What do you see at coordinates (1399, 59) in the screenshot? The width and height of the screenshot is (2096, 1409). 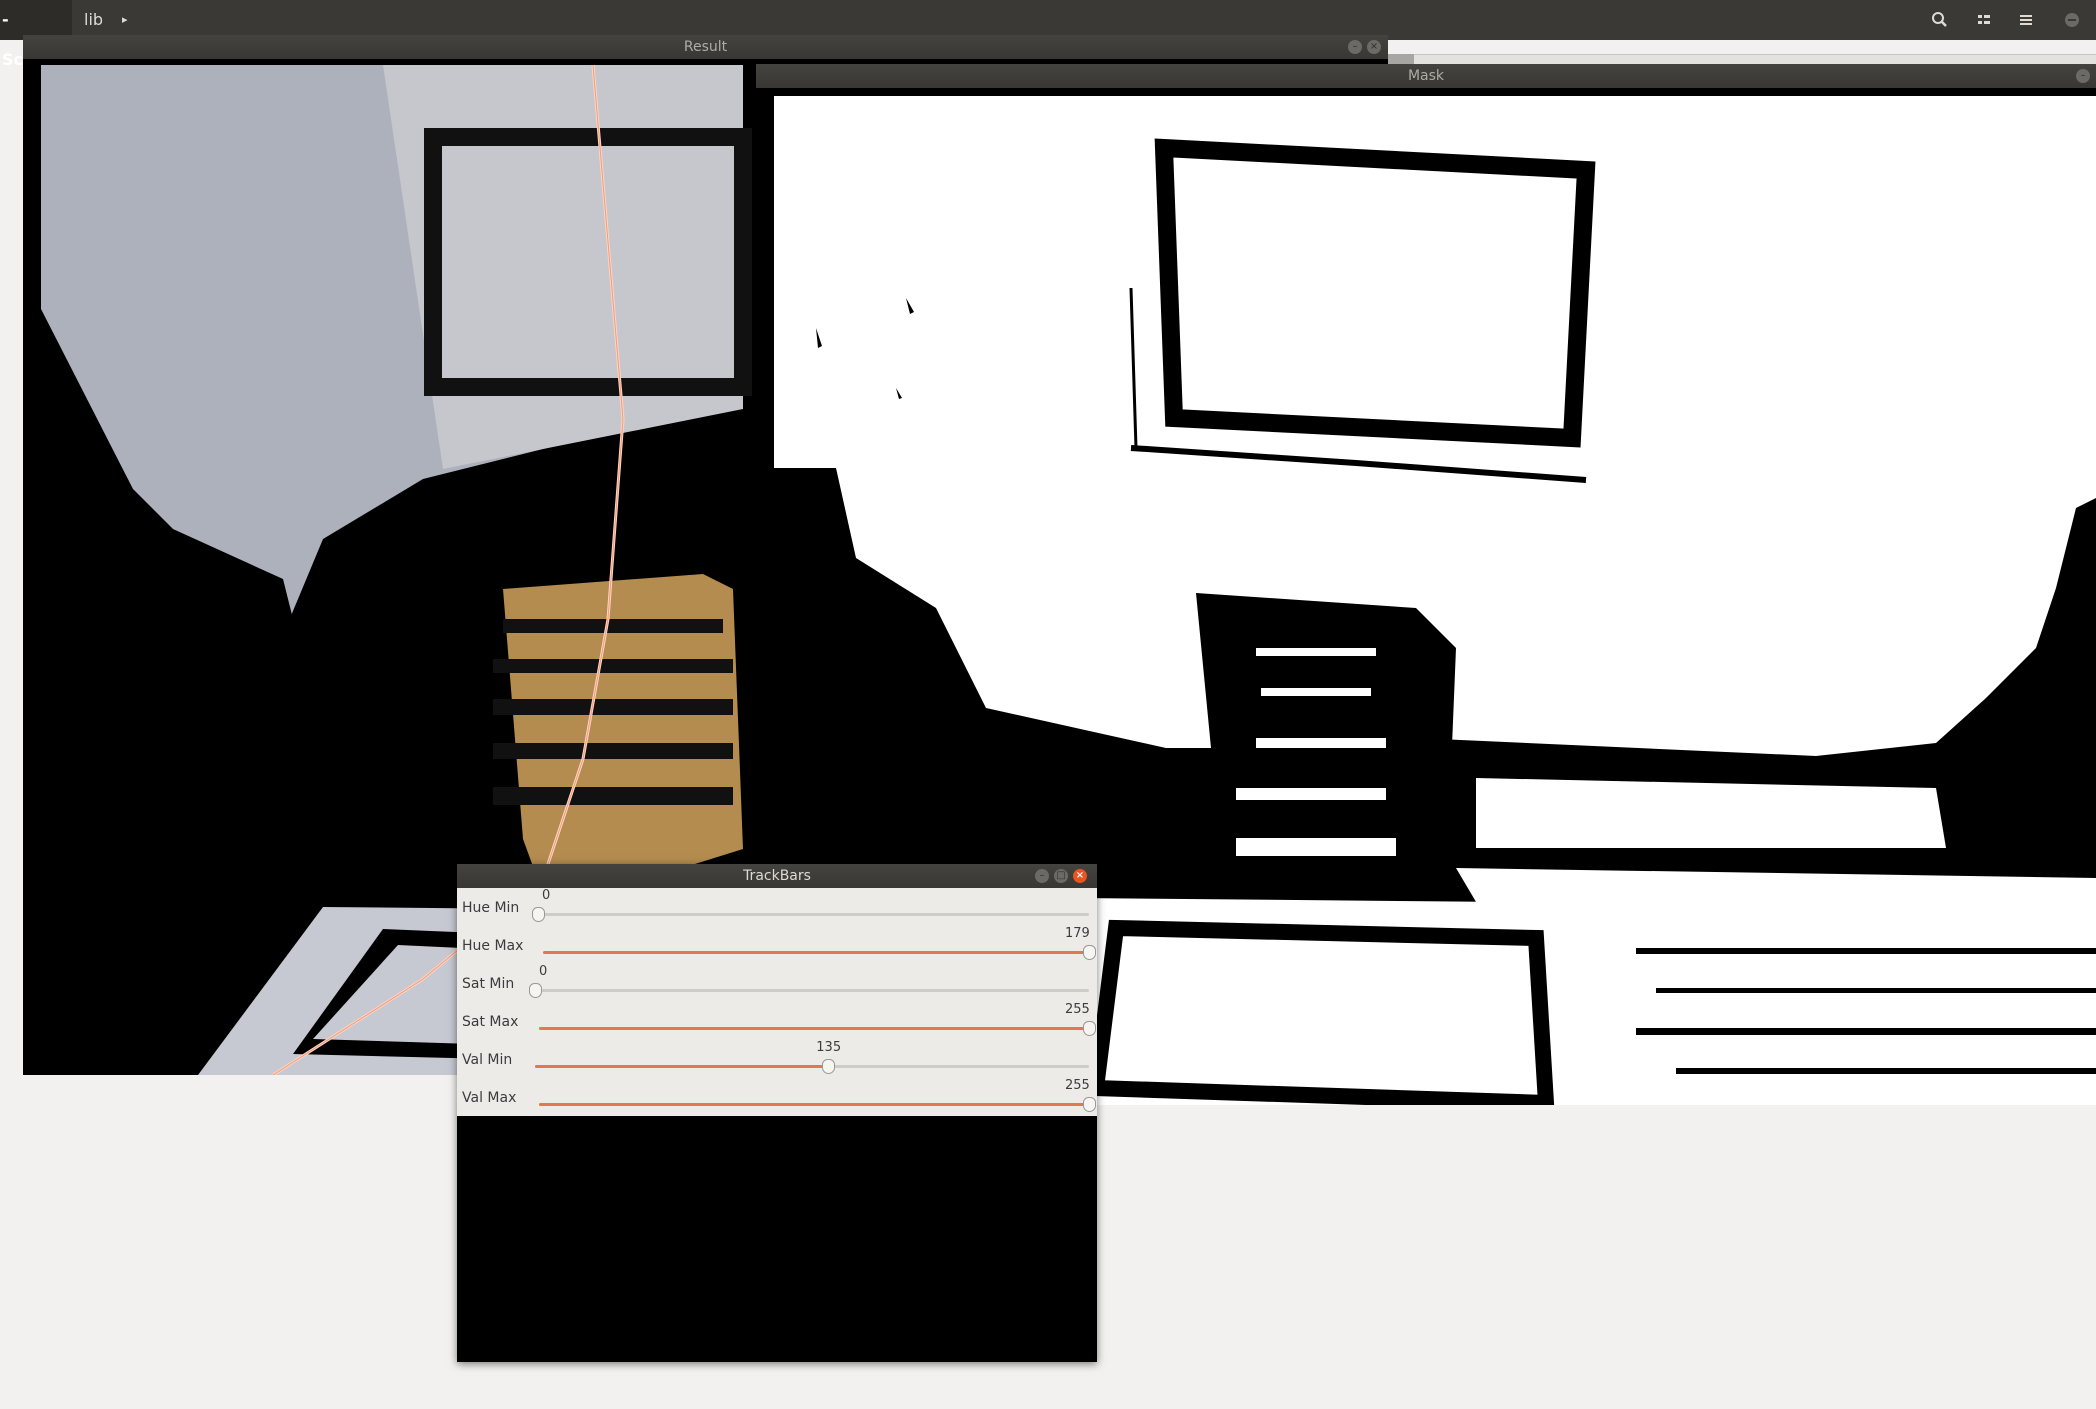 I see `background-tab` at bounding box center [1399, 59].